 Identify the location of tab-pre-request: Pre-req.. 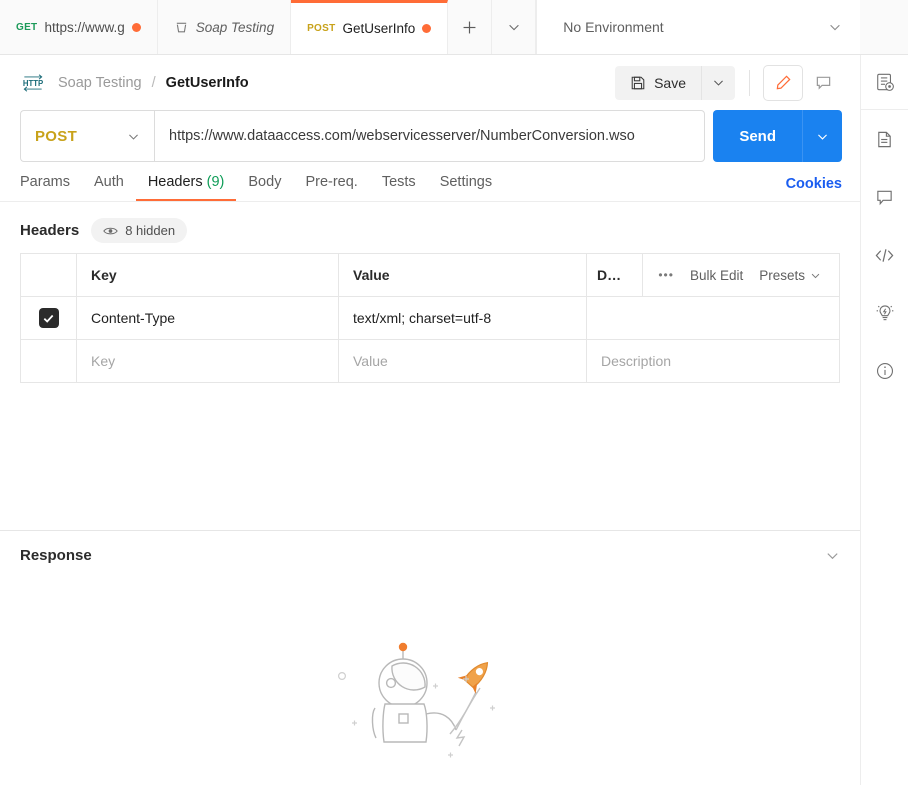
(331, 187).